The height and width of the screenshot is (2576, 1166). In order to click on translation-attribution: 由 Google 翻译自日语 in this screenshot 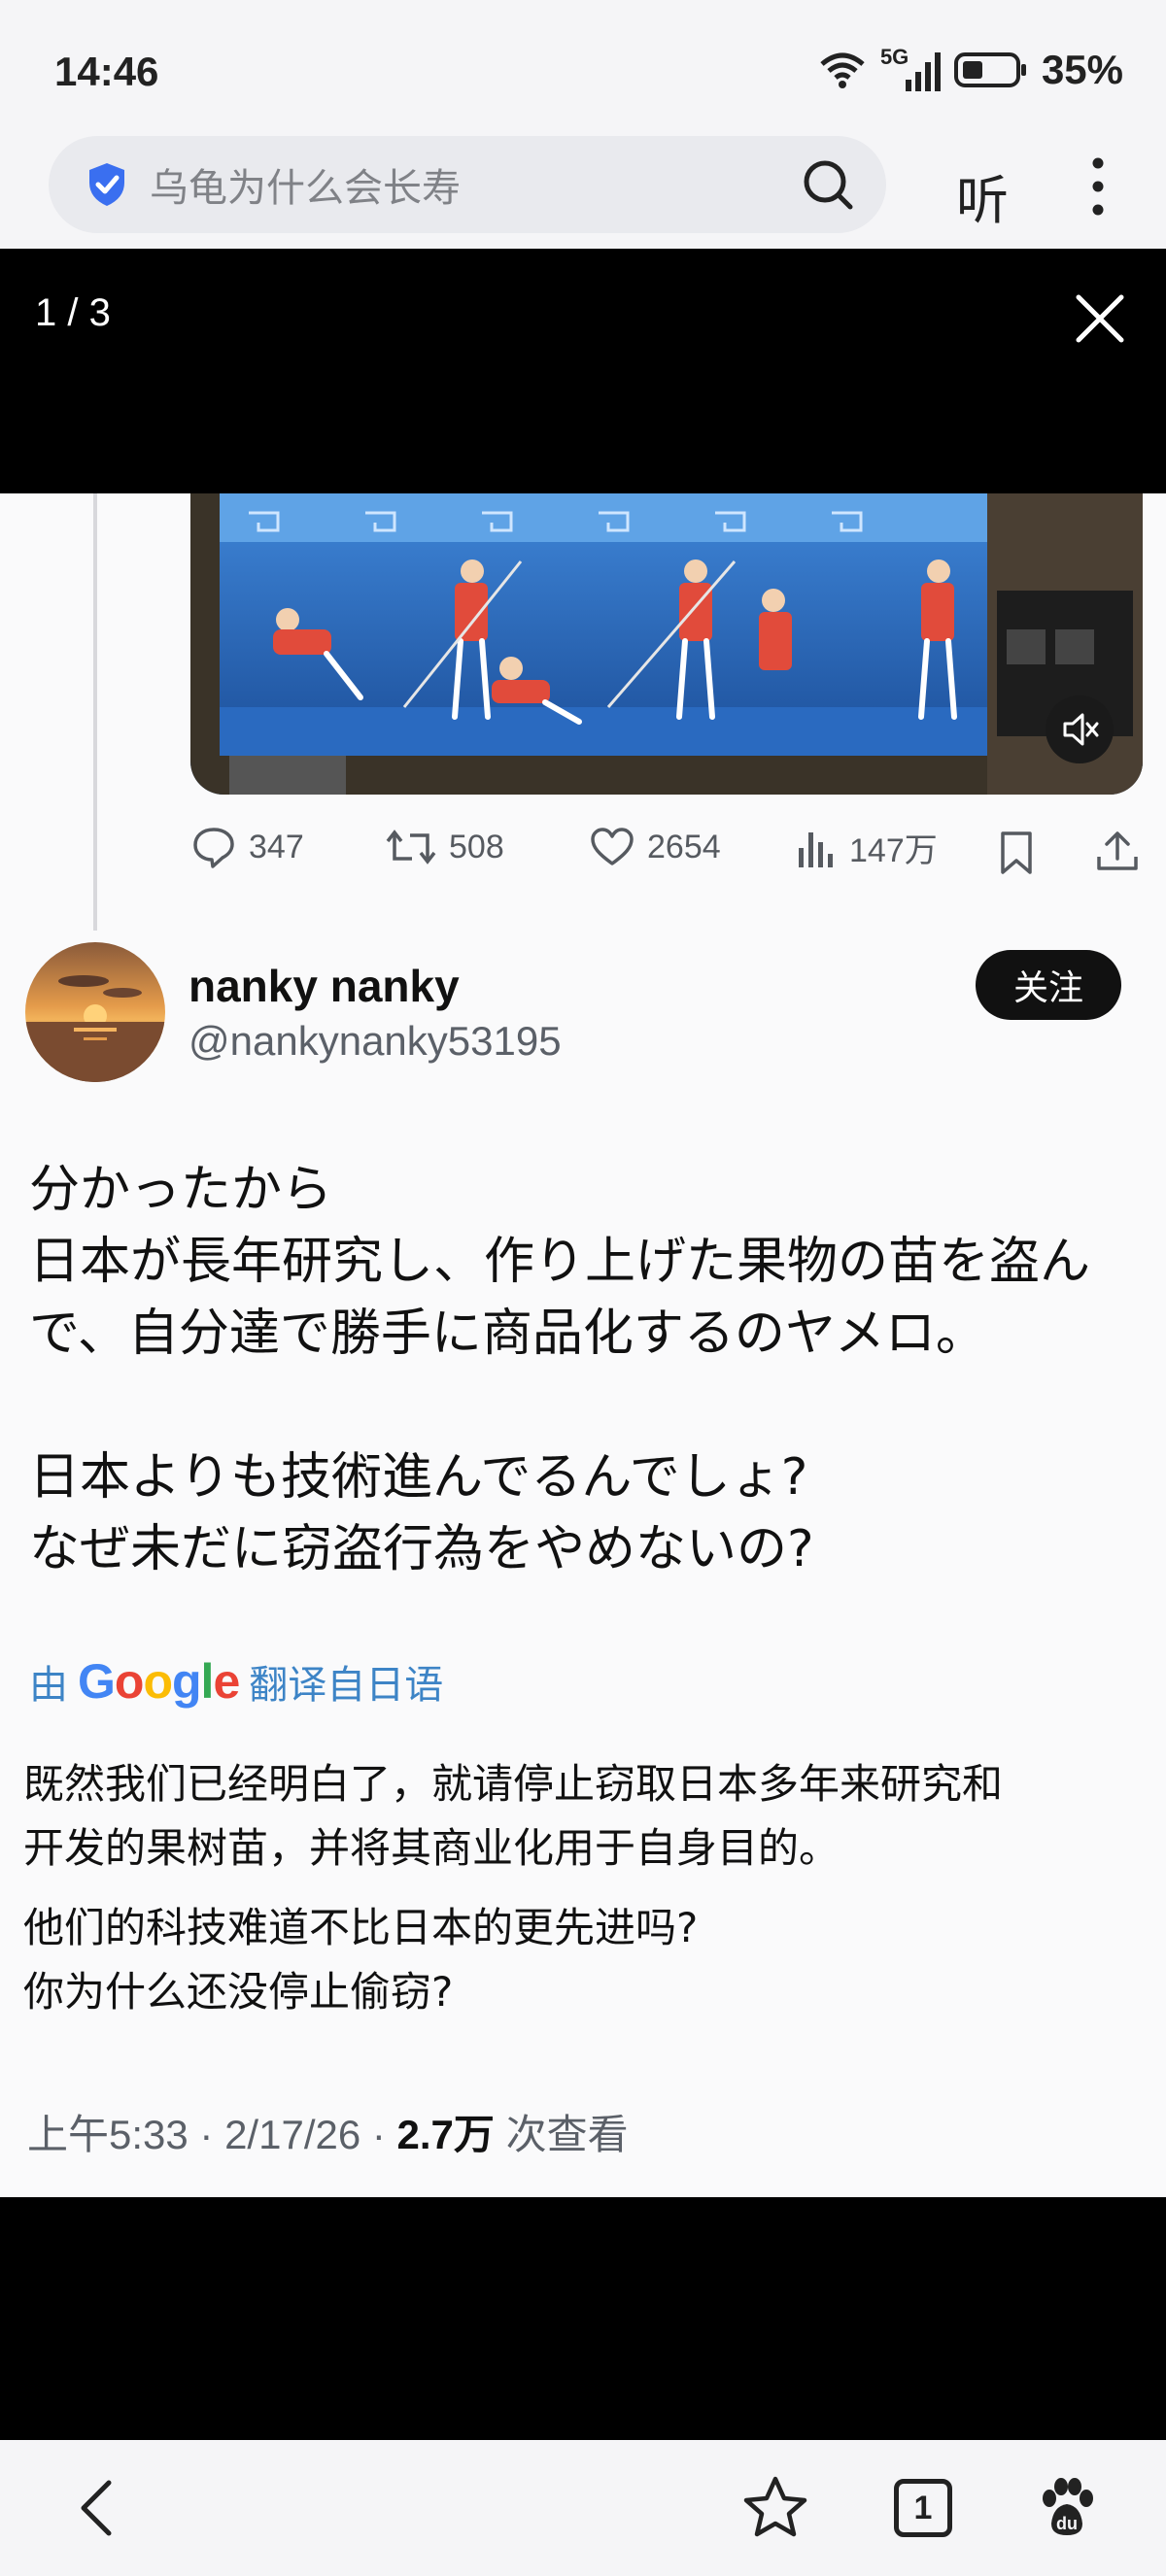, I will do `click(236, 1681)`.